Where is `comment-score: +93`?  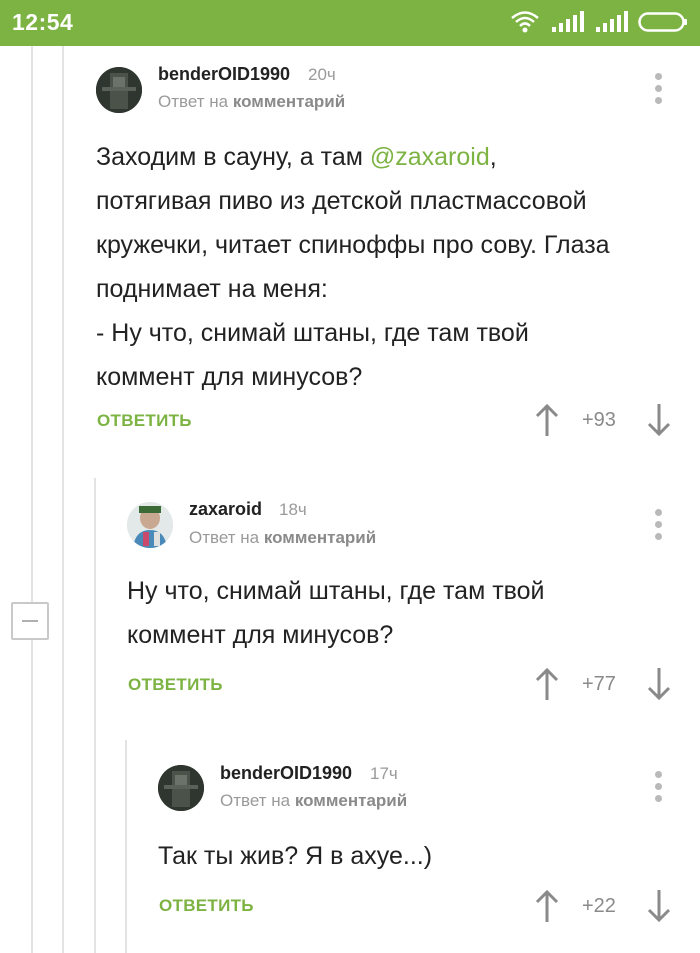 comment-score: +93 is located at coordinates (599, 420).